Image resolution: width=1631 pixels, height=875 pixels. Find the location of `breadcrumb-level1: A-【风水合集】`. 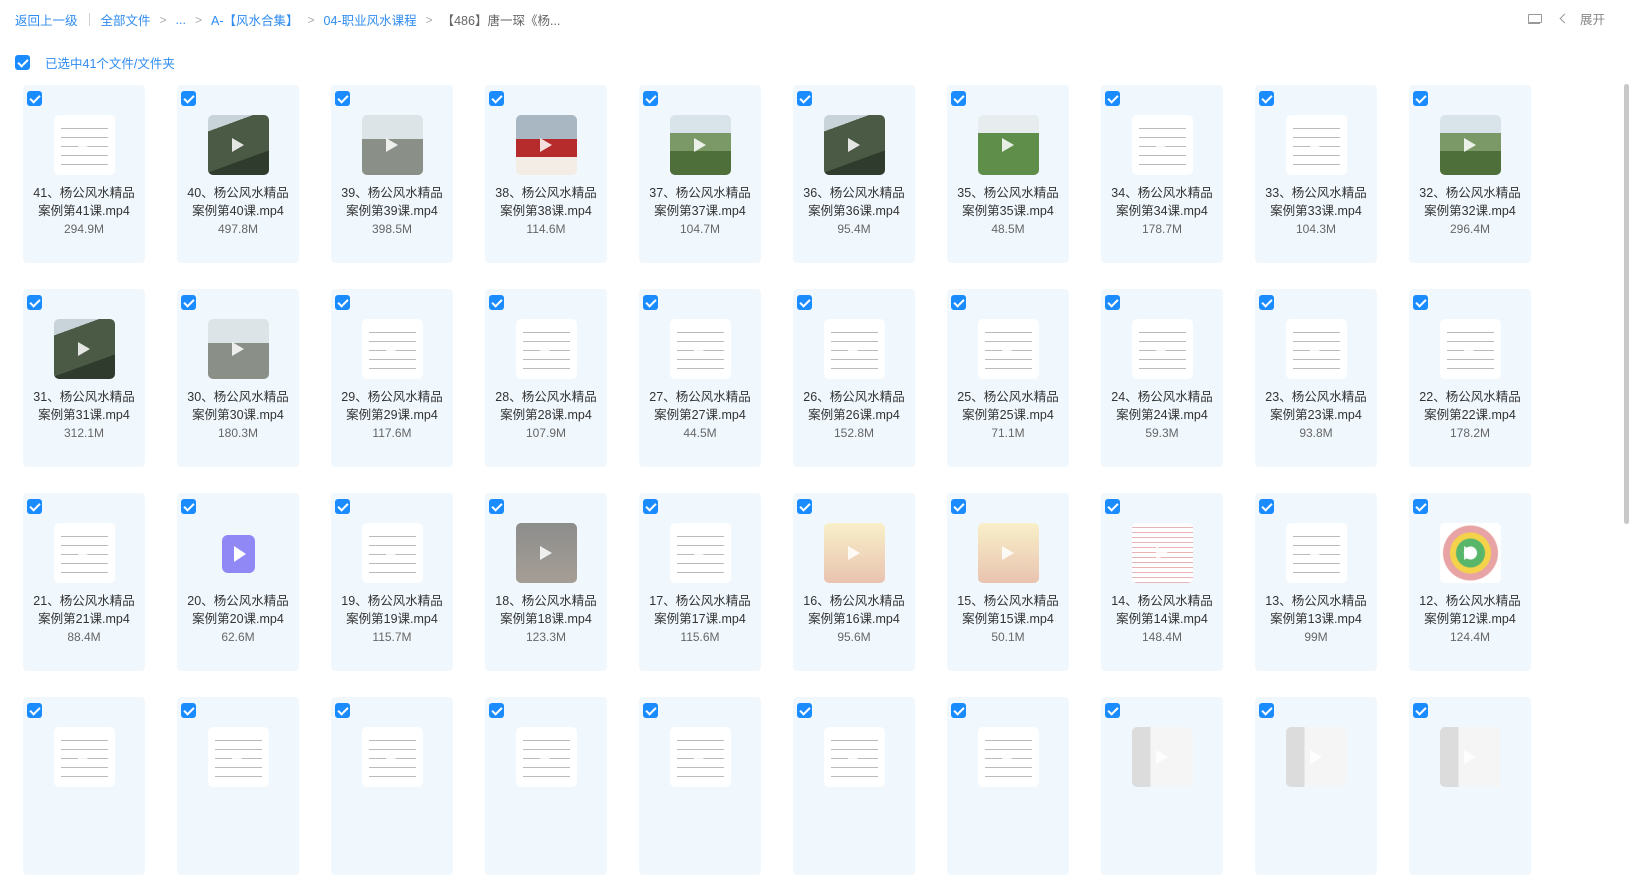

breadcrumb-level1: A-【风水合集】 is located at coordinates (255, 19).